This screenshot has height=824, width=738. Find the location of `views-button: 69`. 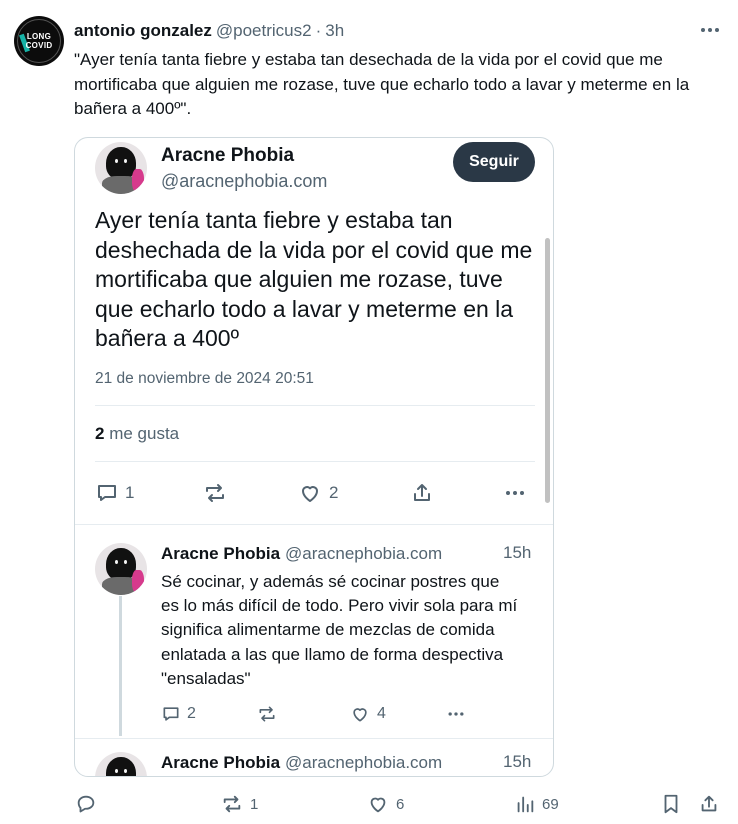

views-button: 69 is located at coordinates (536, 804).